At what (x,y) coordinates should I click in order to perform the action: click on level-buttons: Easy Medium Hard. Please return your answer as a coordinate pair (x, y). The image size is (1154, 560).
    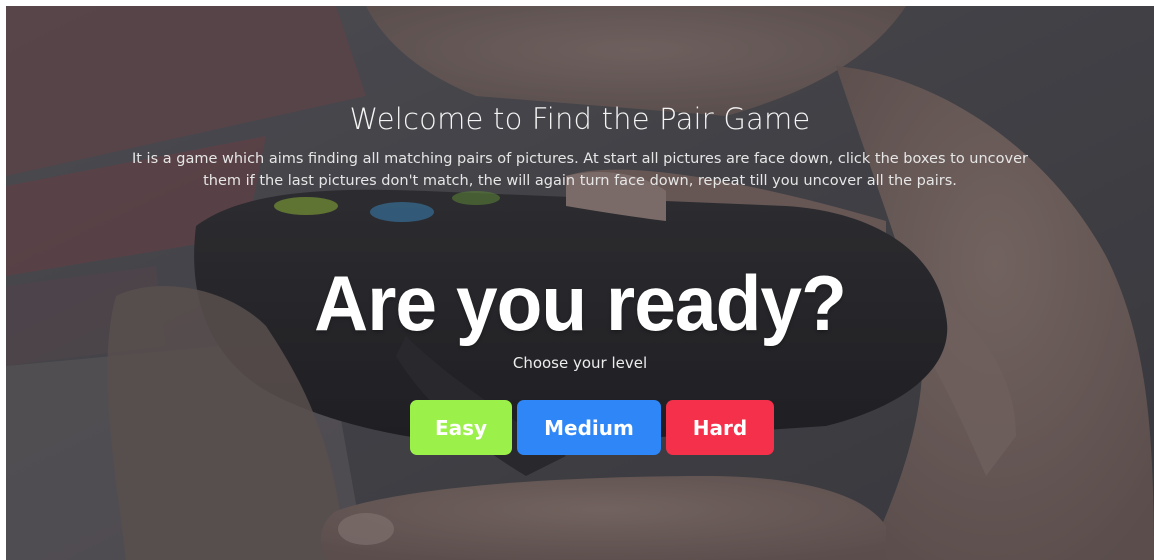
    Looking at the image, I should click on (592, 427).